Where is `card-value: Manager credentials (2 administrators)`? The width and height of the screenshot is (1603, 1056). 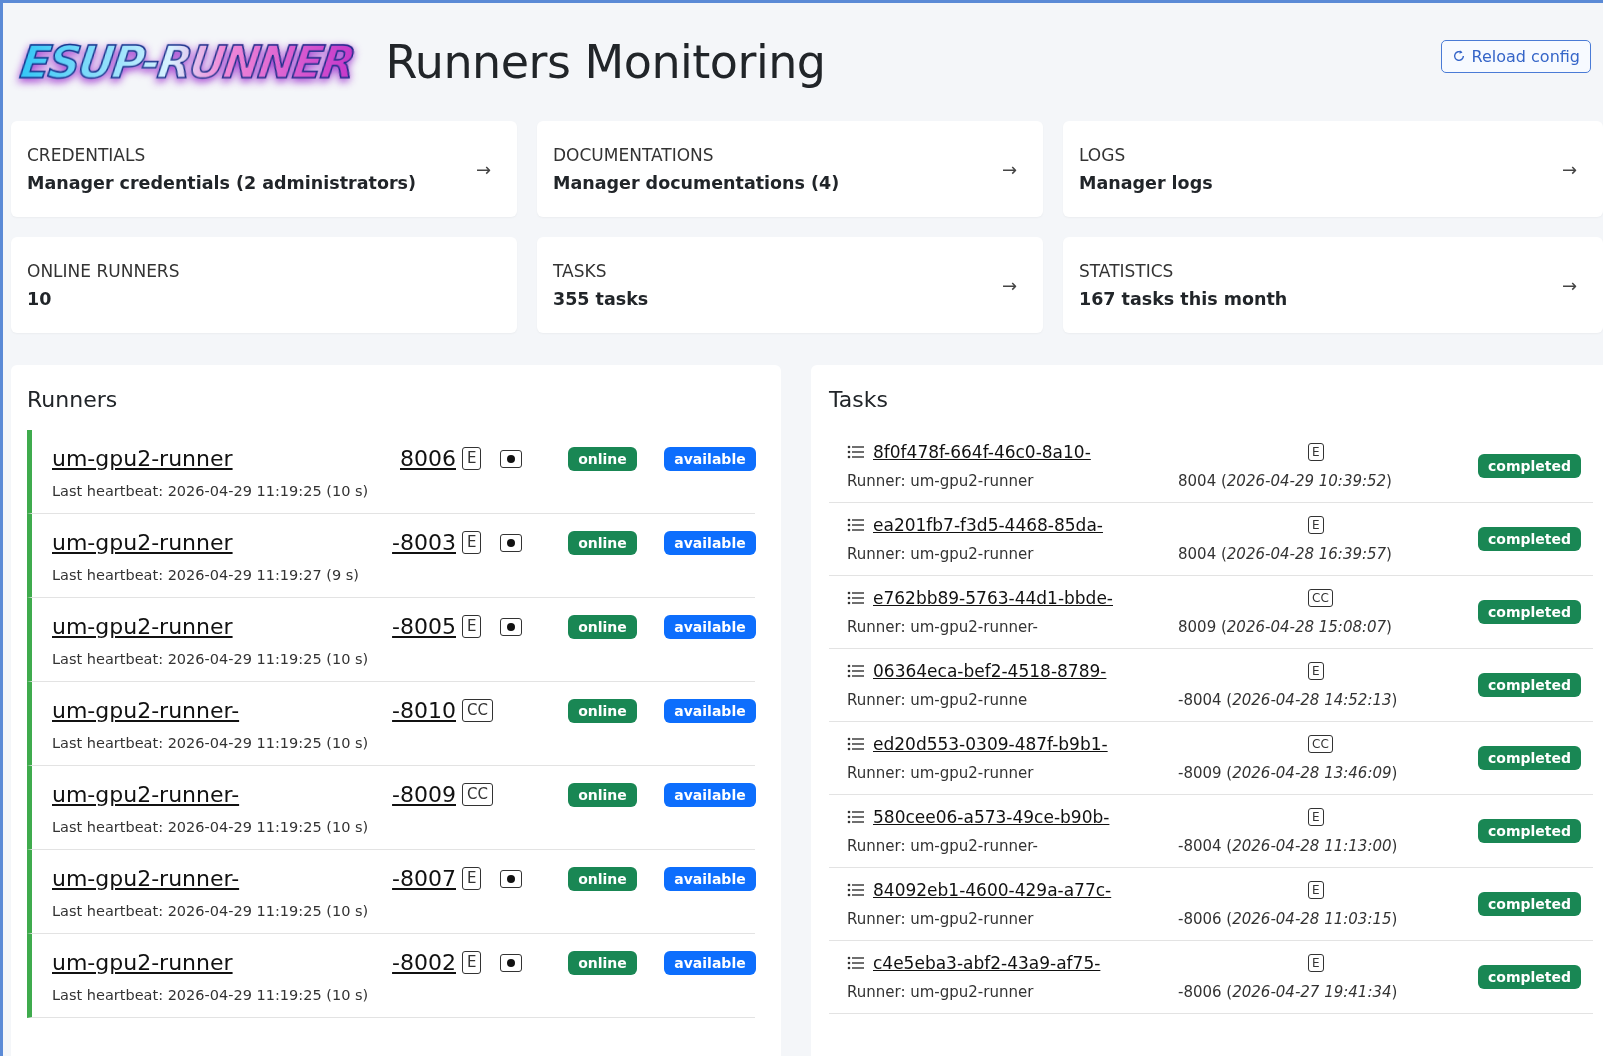 card-value: Manager credentials (2 administrators) is located at coordinates (222, 183).